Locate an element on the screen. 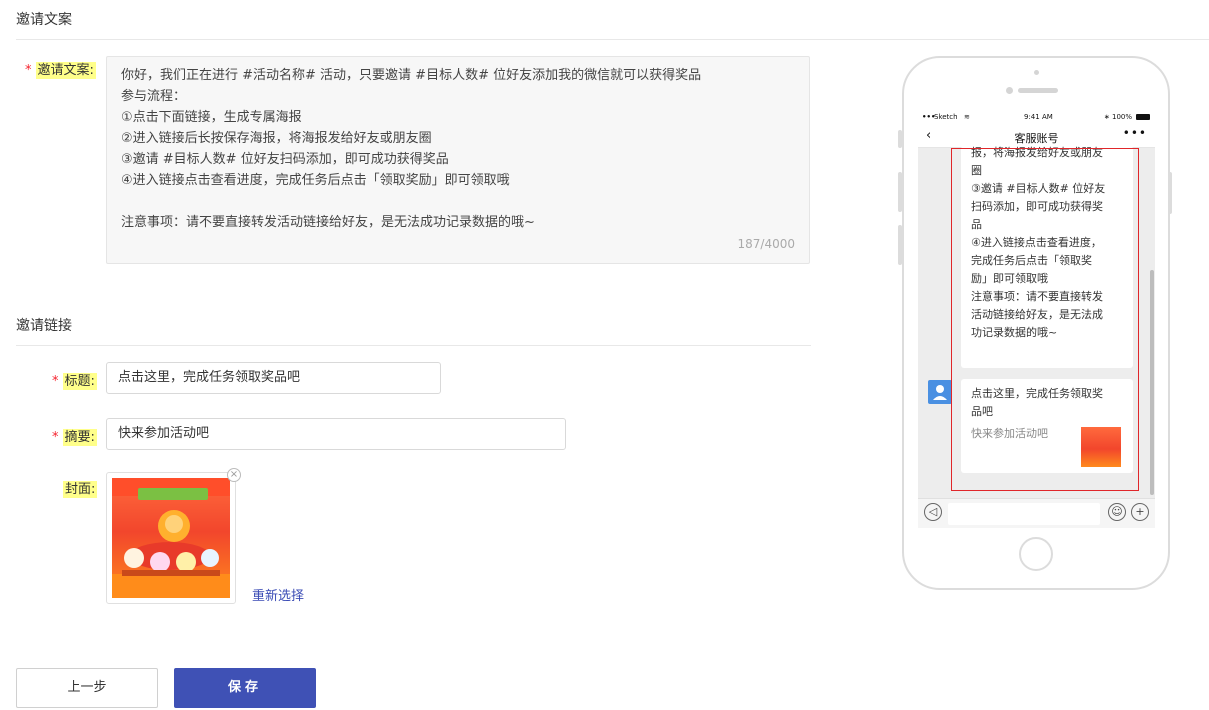 Image resolution: width=1209 pixels, height=710 pixels. cover-image-frame is located at coordinates (171, 538).